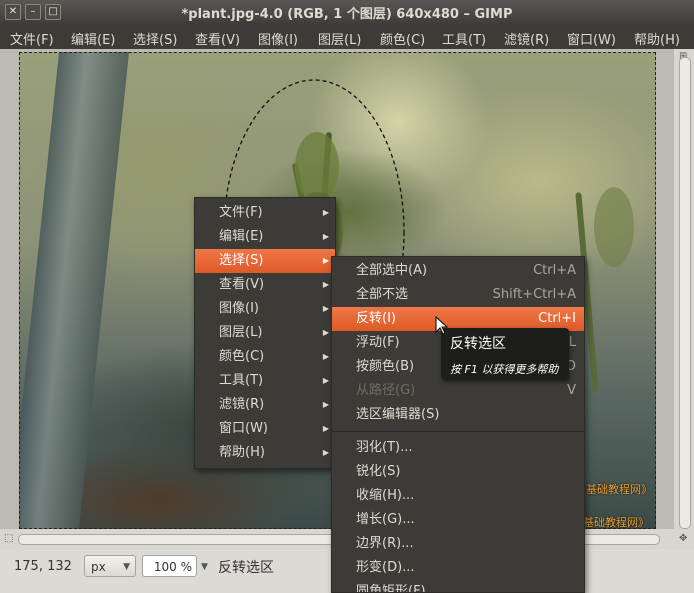 This screenshot has width=694, height=593. I want to click on zoom-chevron-down-icon: ▼, so click(204, 567).